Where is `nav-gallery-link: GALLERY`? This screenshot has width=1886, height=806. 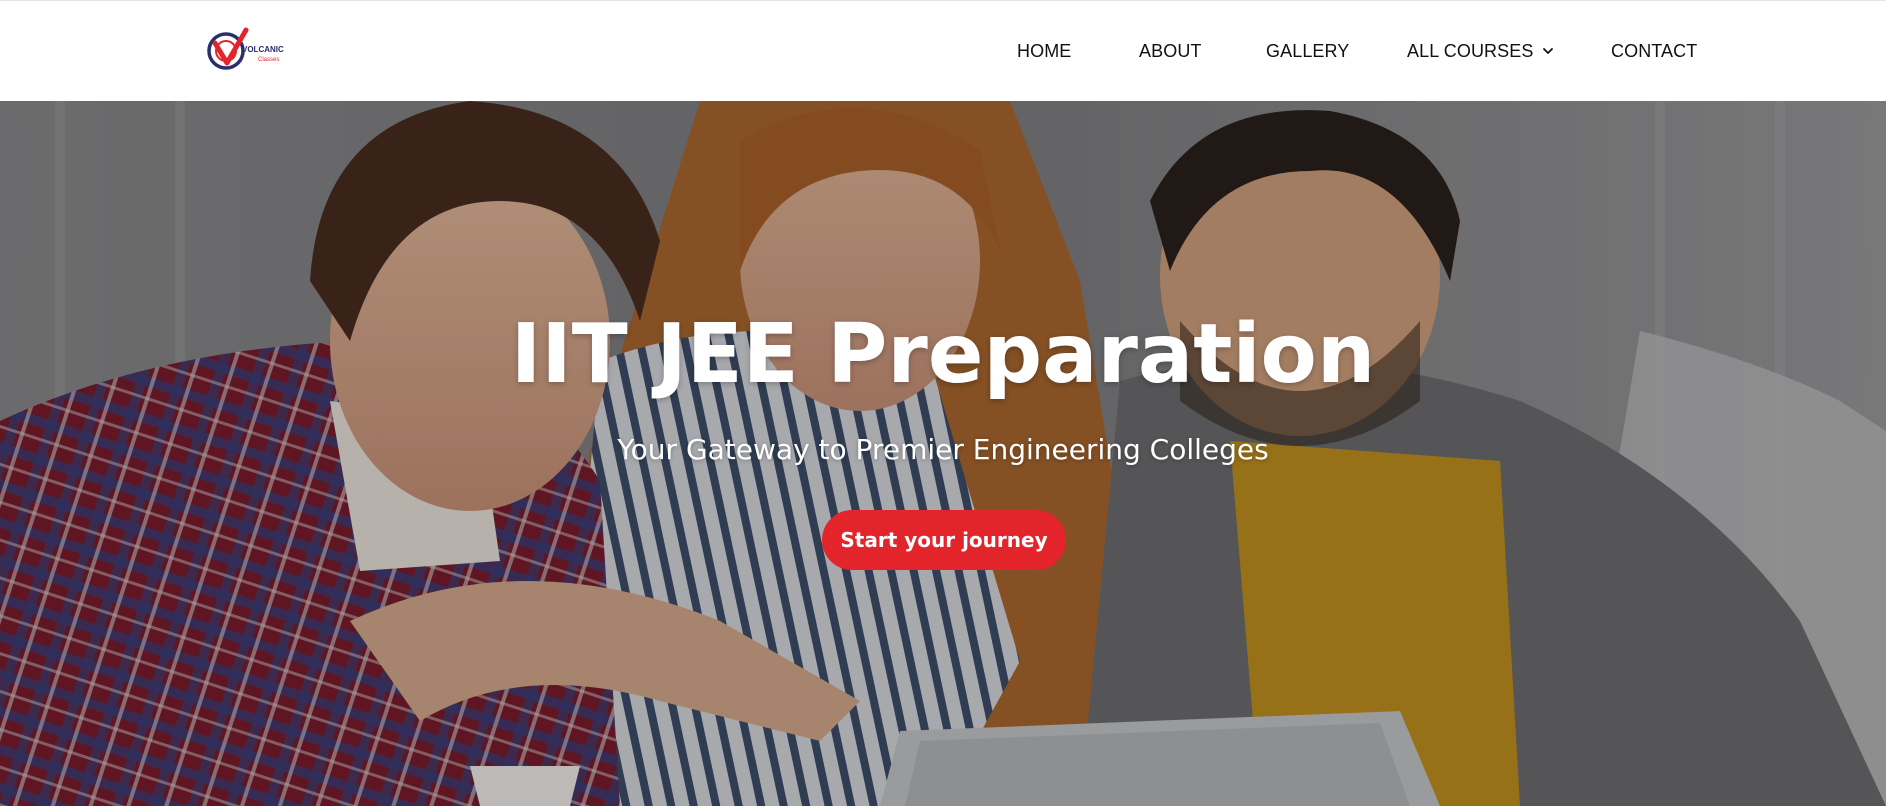
nav-gallery-link: GALLERY is located at coordinates (1307, 51).